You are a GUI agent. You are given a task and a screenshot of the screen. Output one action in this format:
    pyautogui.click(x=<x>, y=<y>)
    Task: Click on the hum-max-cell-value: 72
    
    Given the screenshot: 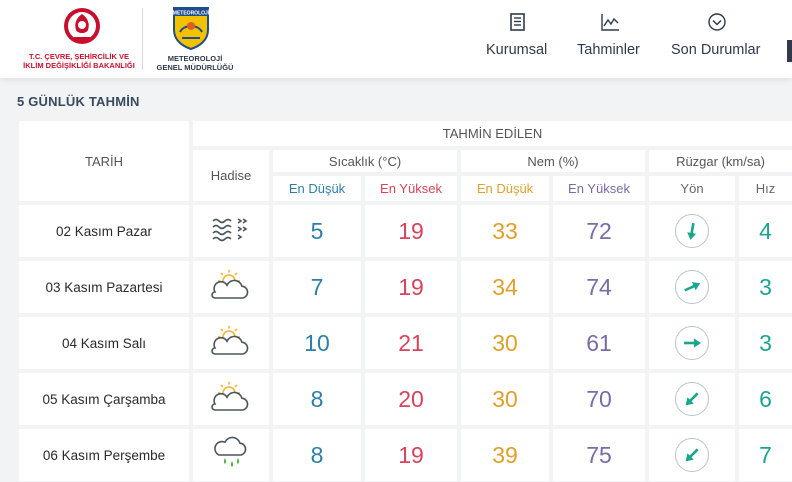 What is the action you would take?
    pyautogui.click(x=599, y=230)
    